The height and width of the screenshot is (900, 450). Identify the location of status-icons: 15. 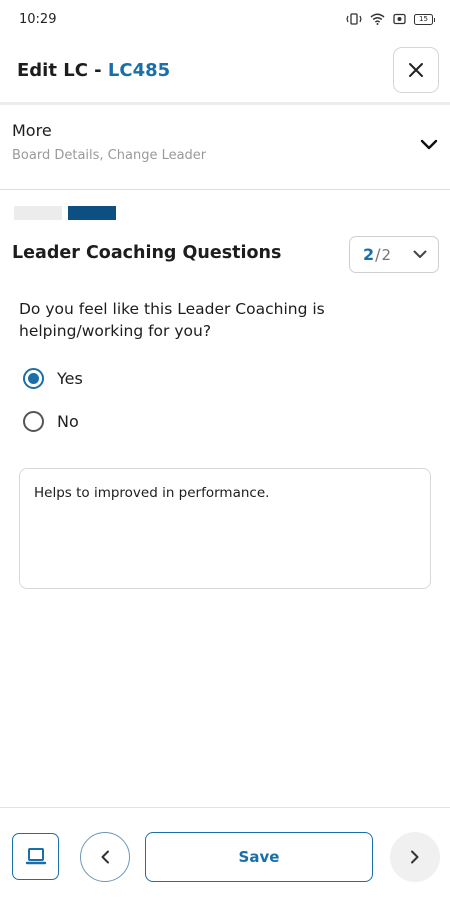
(390, 19).